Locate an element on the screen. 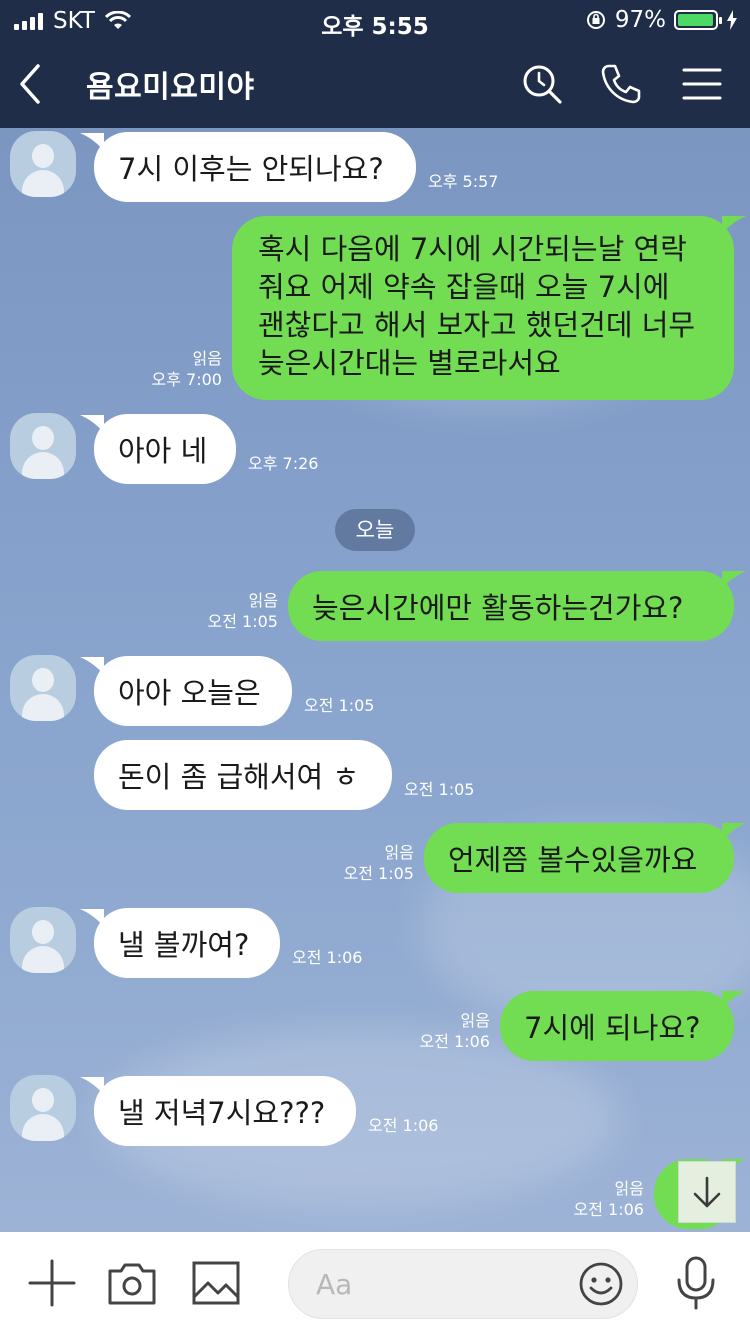  battery-fill is located at coordinates (695, 20).